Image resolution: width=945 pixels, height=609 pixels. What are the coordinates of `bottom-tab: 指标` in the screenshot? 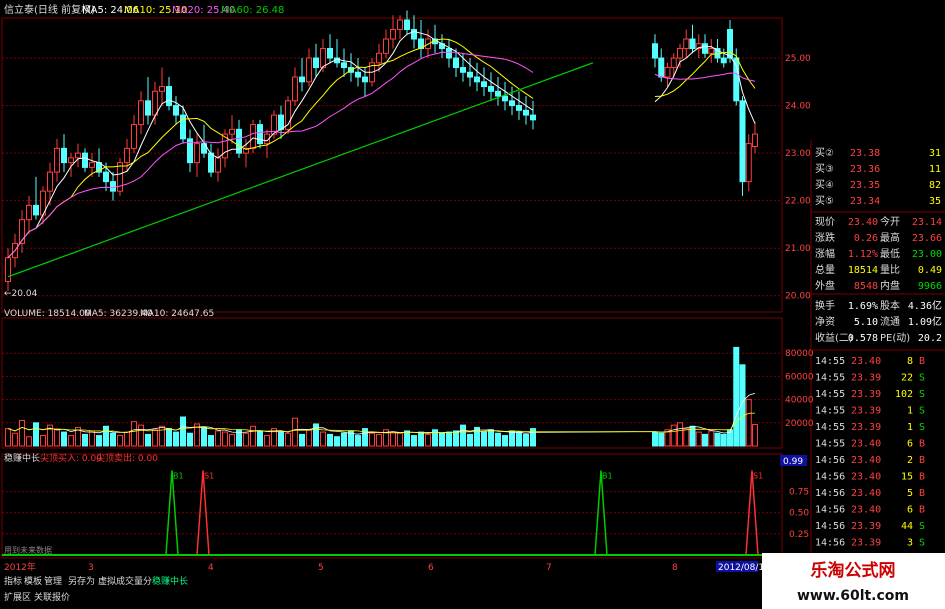 It's located at (13, 581).